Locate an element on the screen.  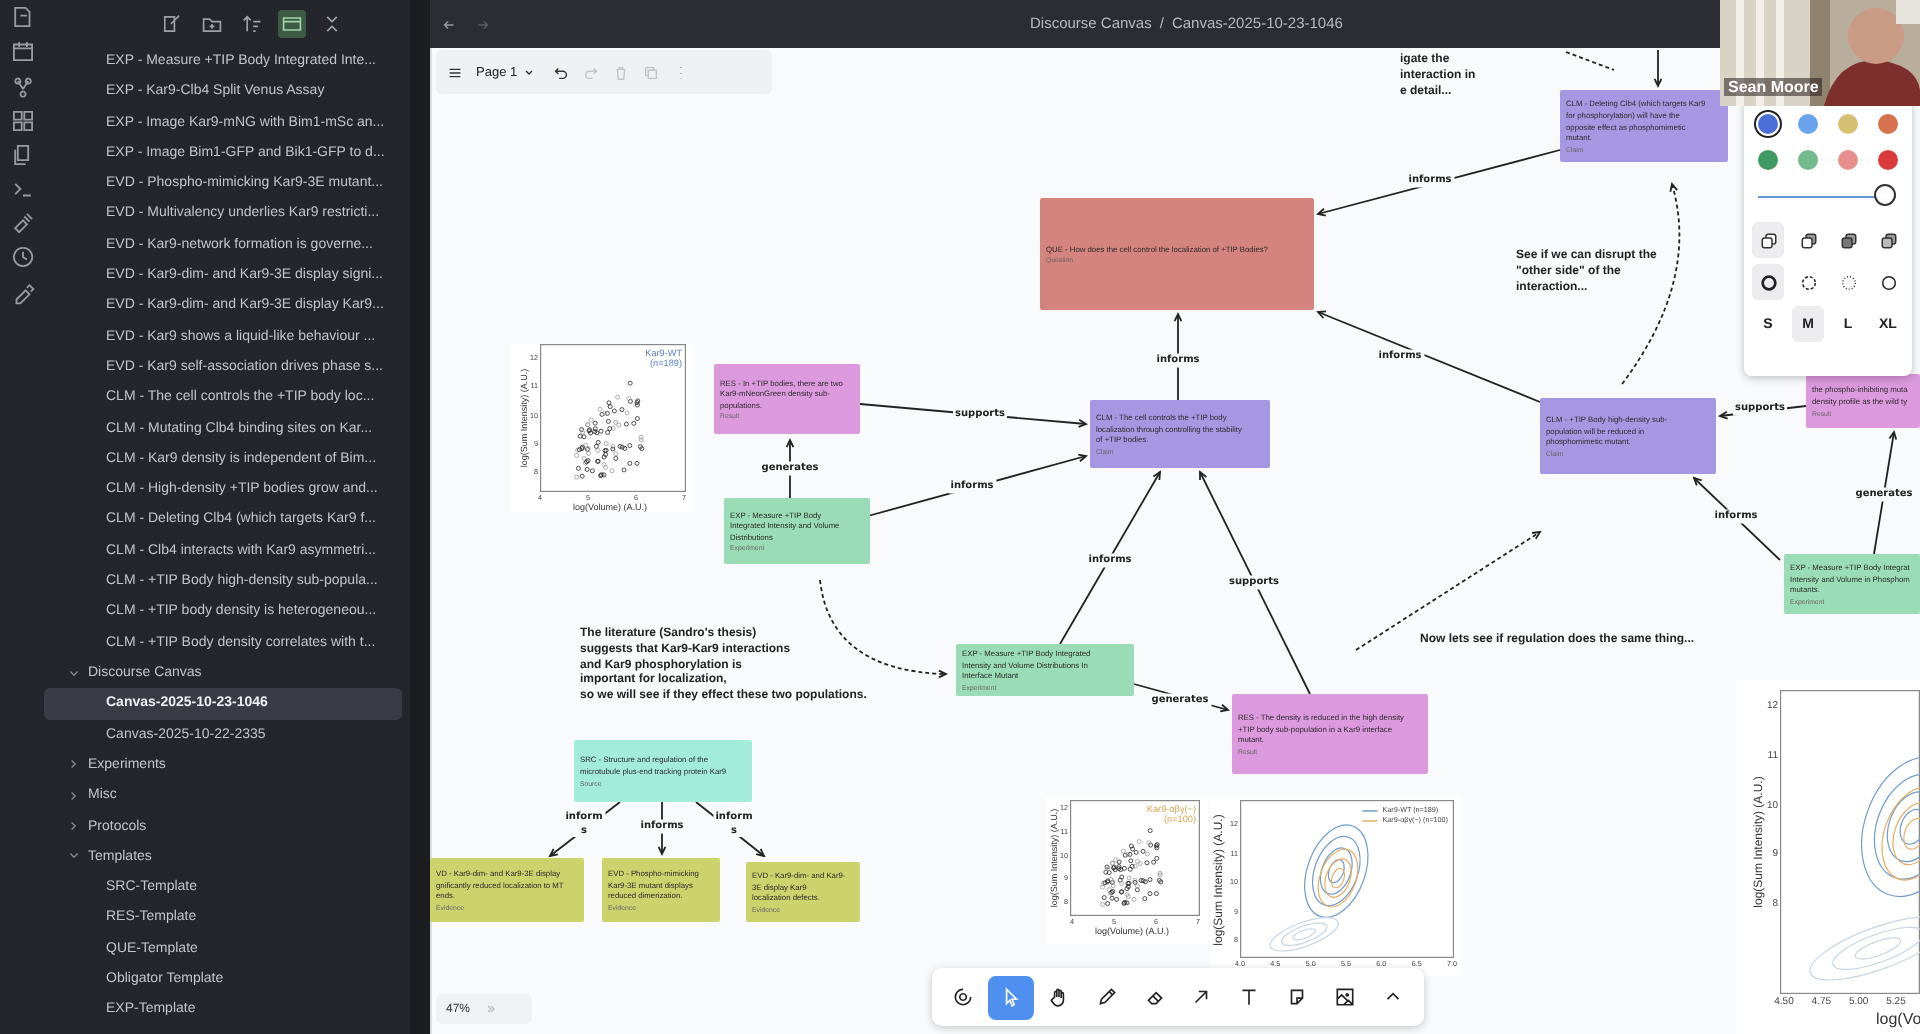
panel-icon is located at coordinates (292, 24).